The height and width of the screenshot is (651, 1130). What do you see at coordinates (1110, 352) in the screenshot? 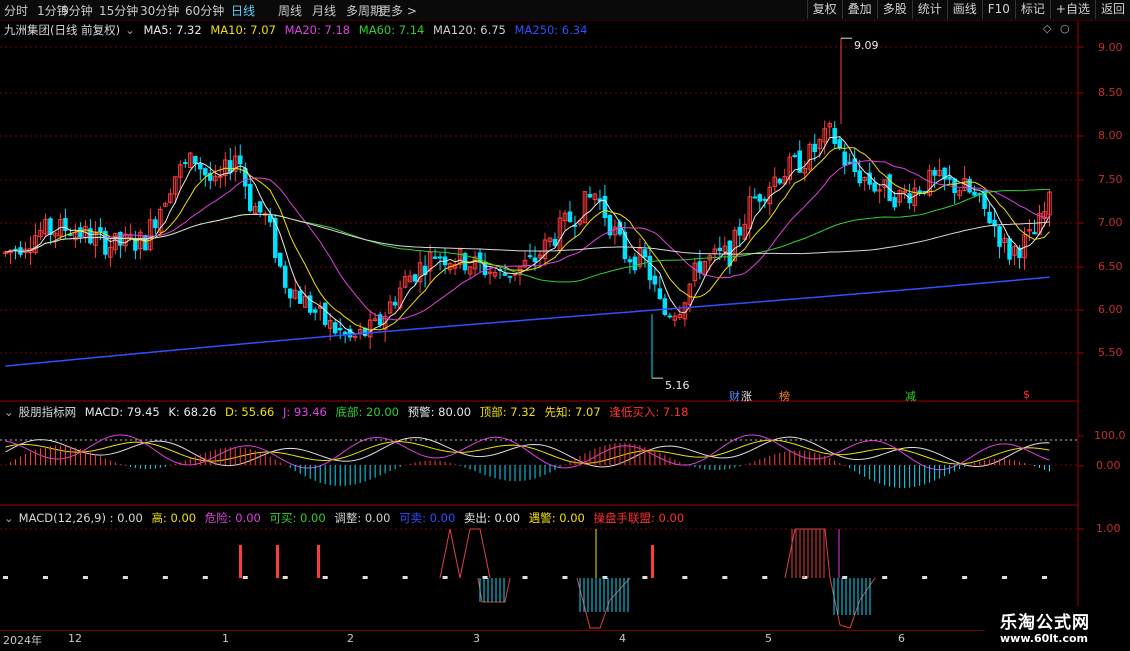
I see `y-tick: 5.50` at bounding box center [1110, 352].